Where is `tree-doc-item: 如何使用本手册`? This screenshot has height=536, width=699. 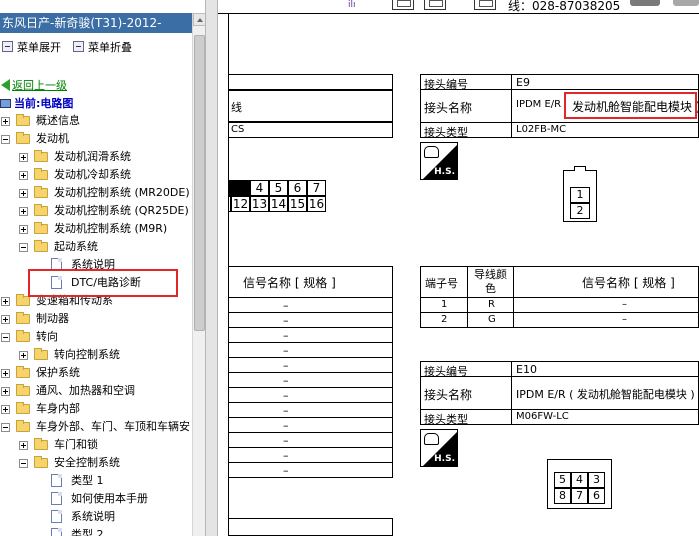 tree-doc-item: 如何使用本手册 is located at coordinates (96, 499).